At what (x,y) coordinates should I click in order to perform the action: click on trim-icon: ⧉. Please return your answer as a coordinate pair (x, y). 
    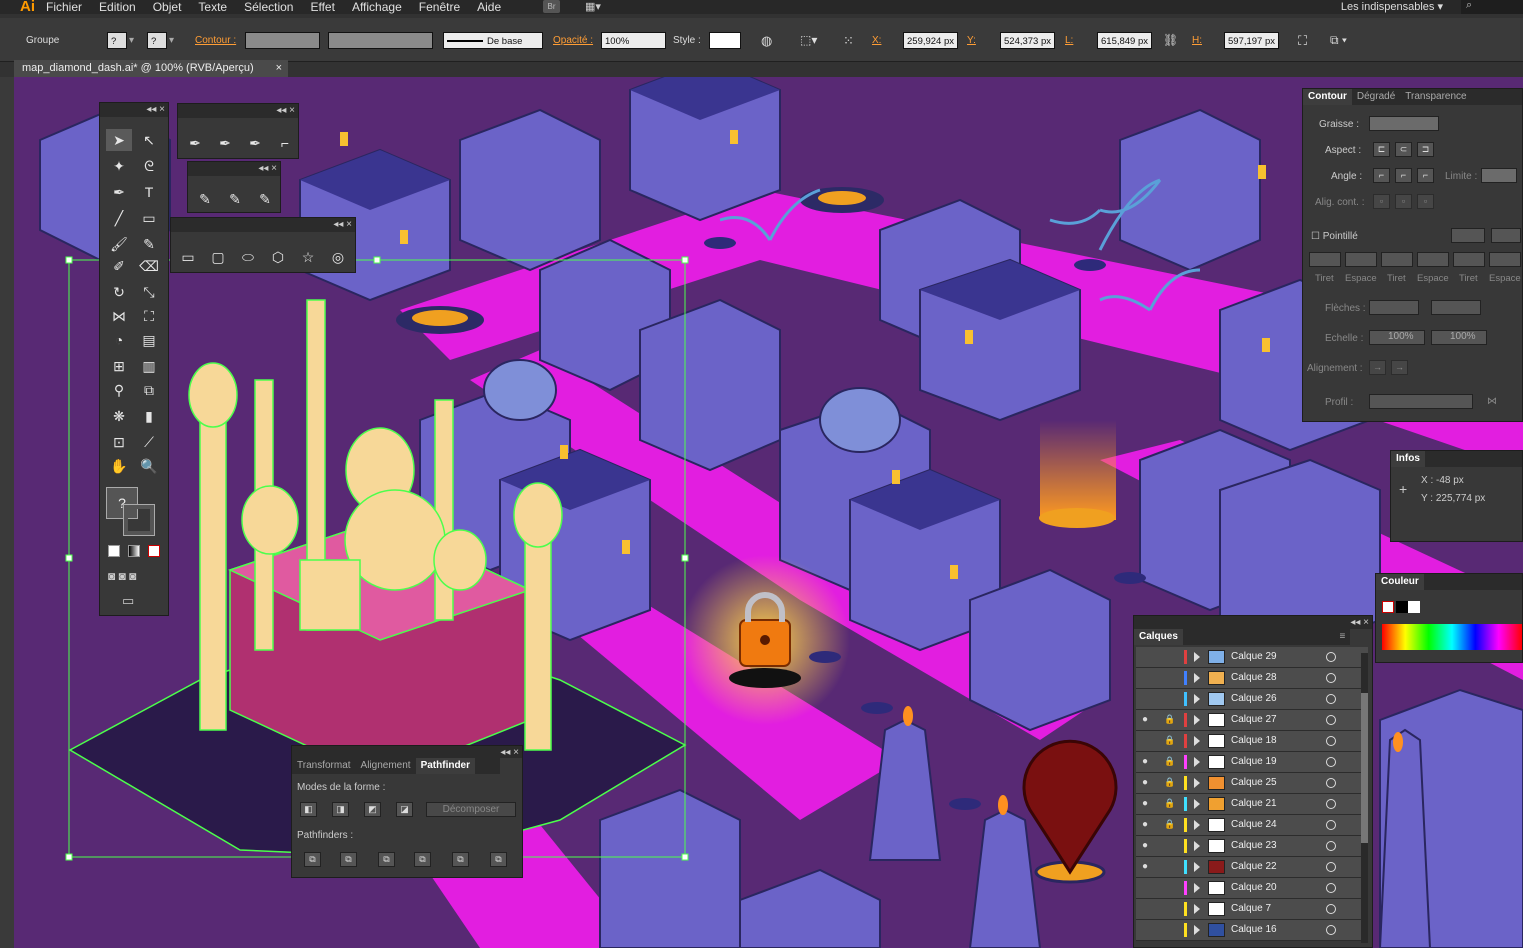
    Looking at the image, I should click on (348, 859).